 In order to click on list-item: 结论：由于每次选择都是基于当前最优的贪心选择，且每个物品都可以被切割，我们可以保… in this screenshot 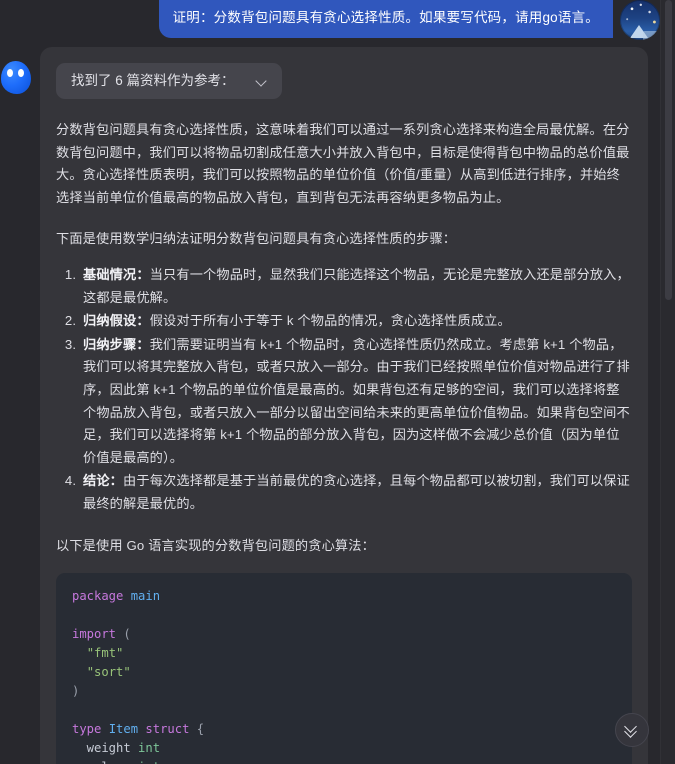, I will do `click(356, 492)`.